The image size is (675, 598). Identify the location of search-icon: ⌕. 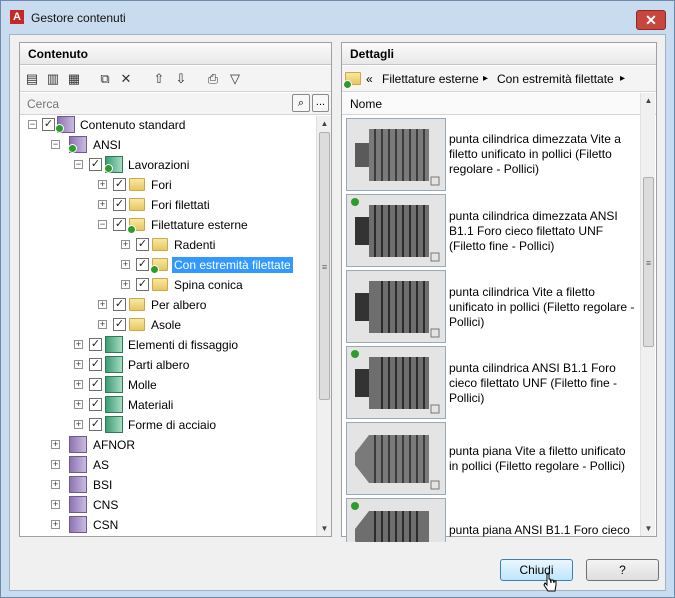
(301, 103).